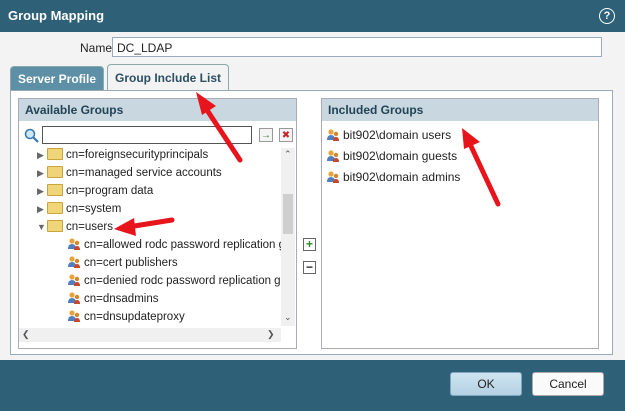 This screenshot has height=411, width=625. Describe the element at coordinates (137, 155) in the screenshot. I see `folder-label: cn=foreignsecurityprincipals` at that location.